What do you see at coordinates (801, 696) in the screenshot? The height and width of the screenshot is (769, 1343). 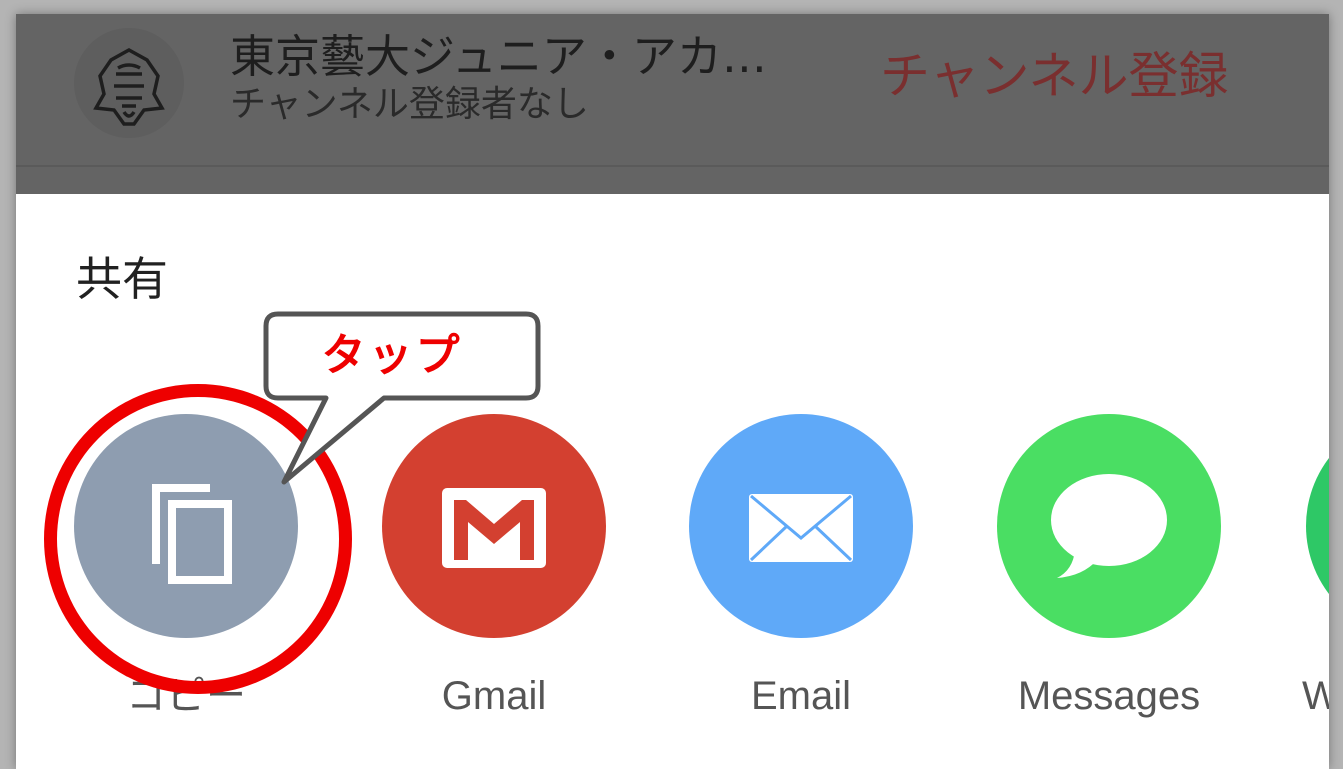 I see `share-label-email: Email` at bounding box center [801, 696].